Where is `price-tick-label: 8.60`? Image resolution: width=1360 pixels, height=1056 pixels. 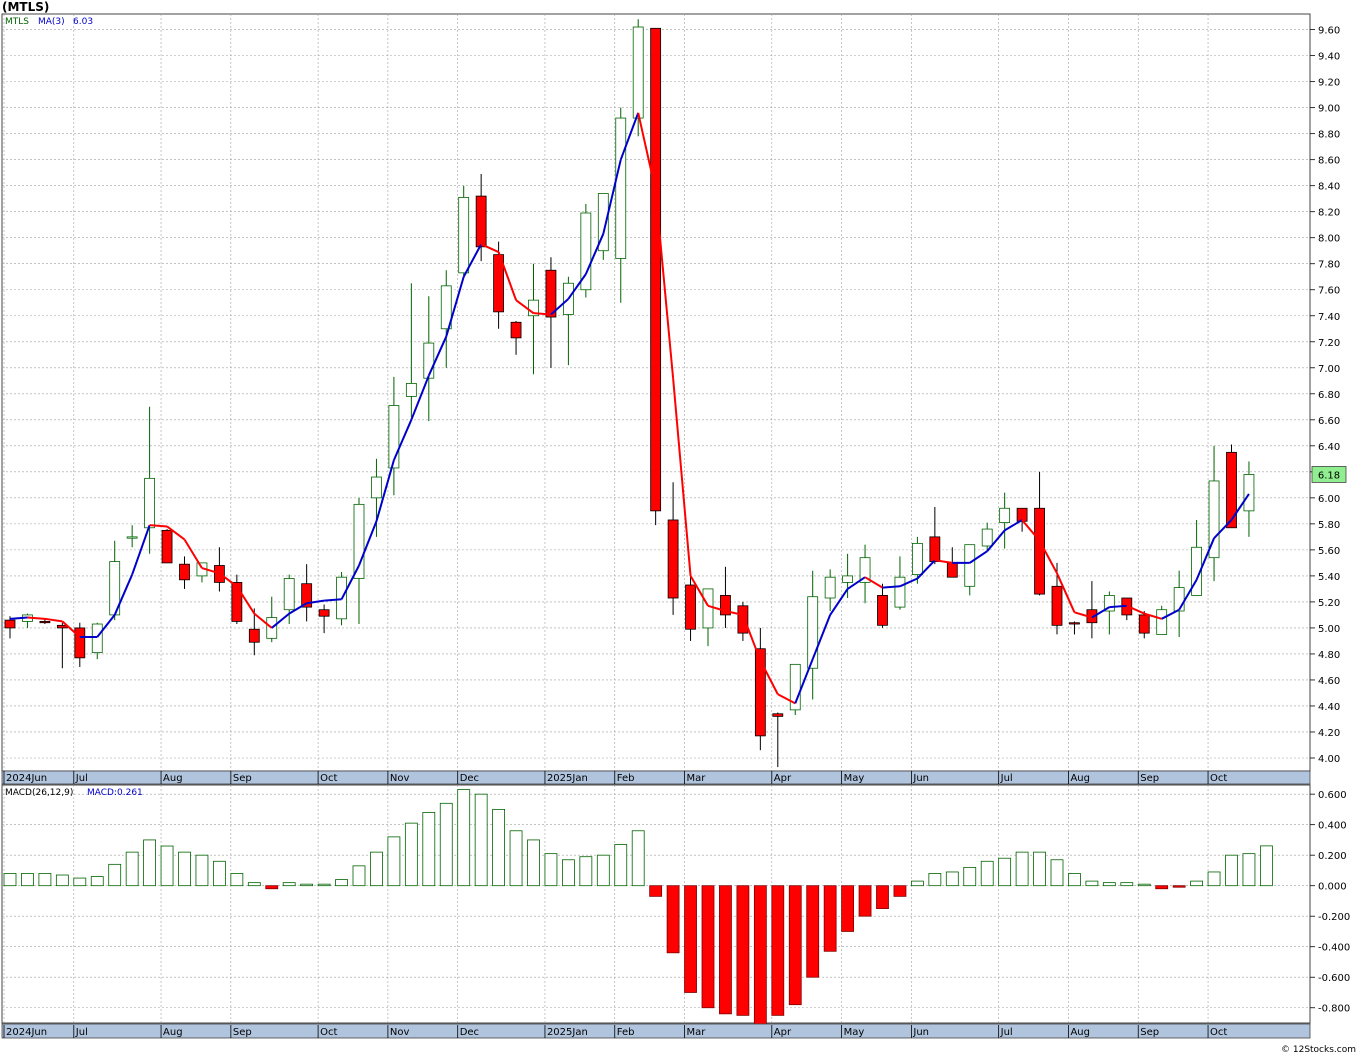
price-tick-label: 8.60 is located at coordinates (1329, 161).